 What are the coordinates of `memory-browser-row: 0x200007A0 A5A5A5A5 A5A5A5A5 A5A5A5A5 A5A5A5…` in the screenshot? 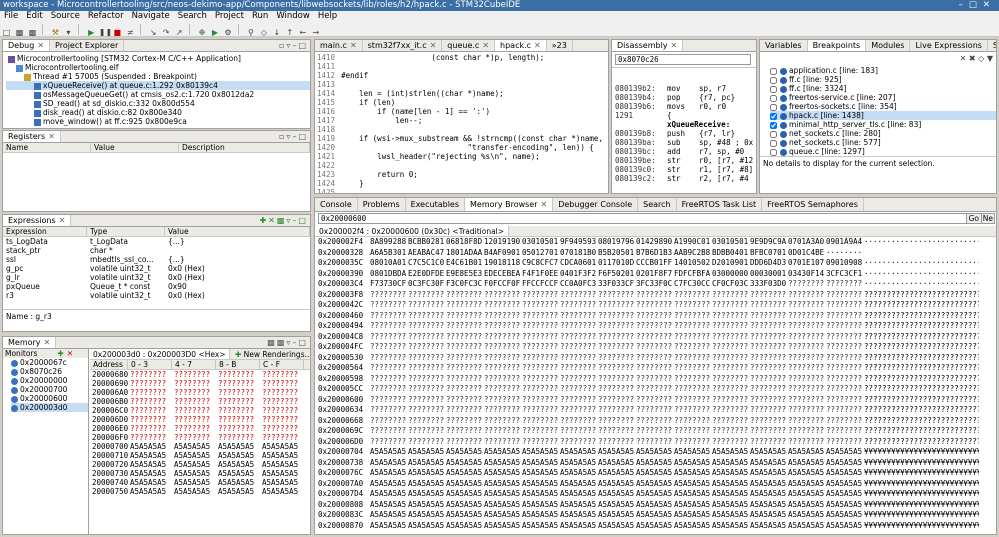 It's located at (657, 484).